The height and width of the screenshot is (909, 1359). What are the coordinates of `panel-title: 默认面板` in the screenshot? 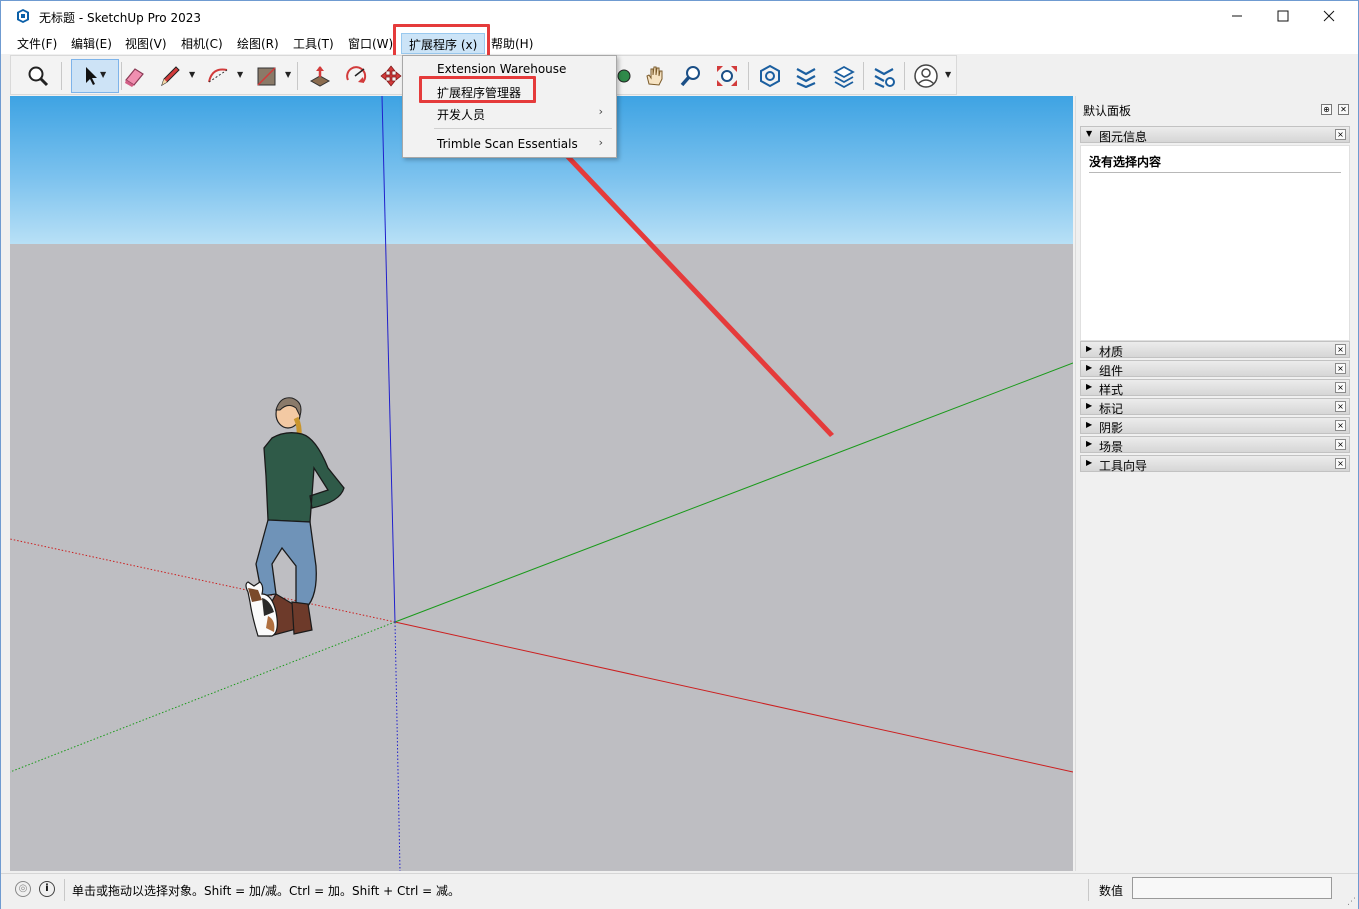 It's located at (1107, 111).